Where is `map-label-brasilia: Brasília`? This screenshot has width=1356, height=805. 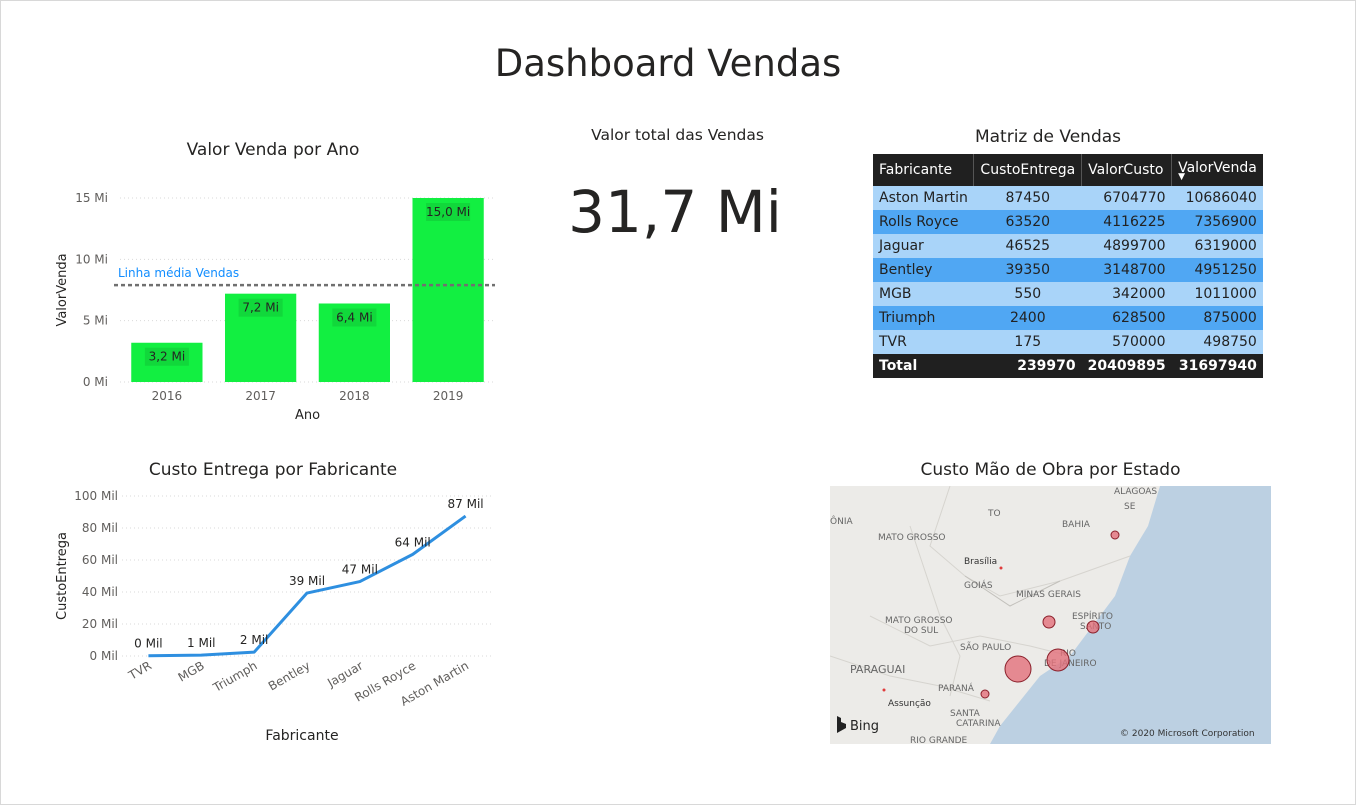
map-label-brasilia: Brasília is located at coordinates (980, 562).